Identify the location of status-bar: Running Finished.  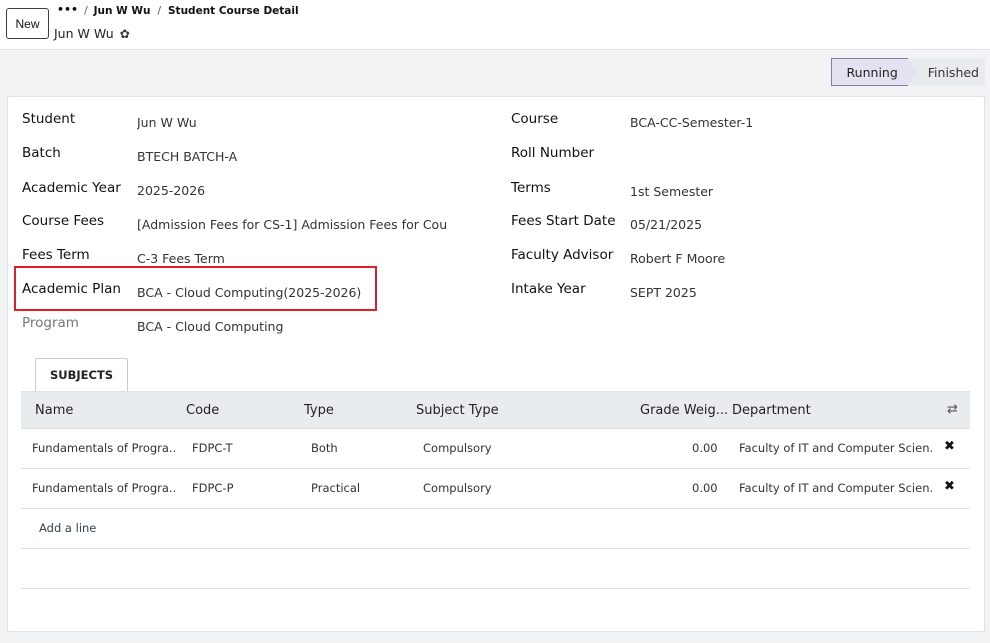
(907, 72).